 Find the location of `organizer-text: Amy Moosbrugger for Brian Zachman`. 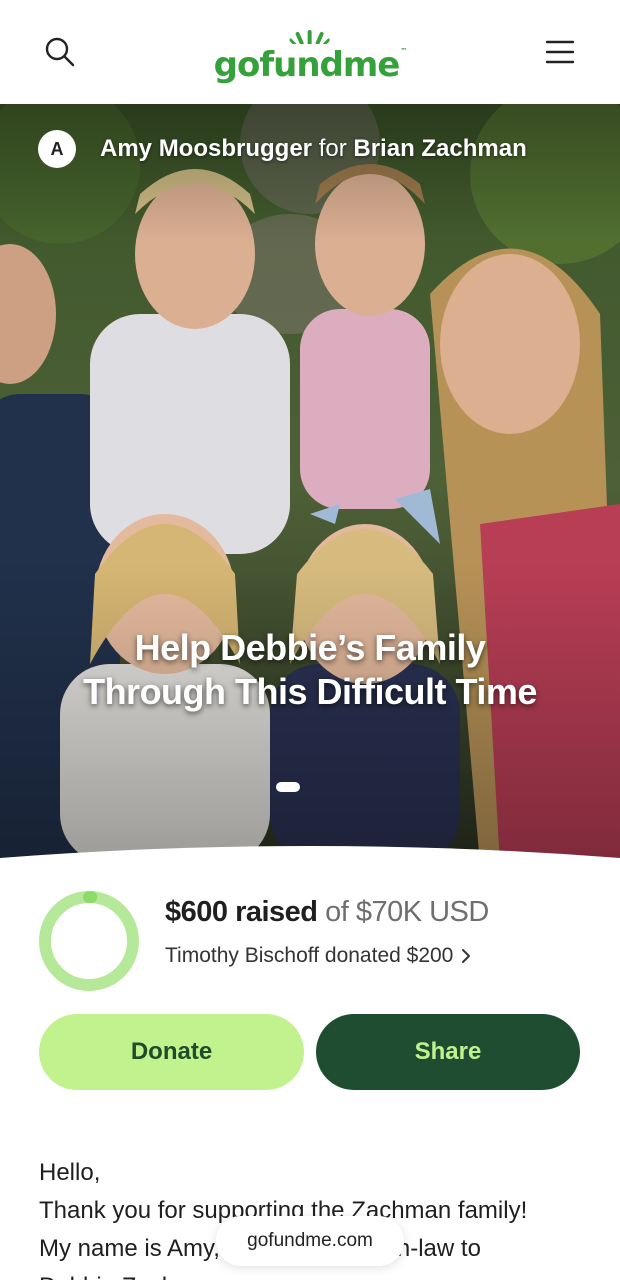

organizer-text: Amy Moosbrugger for Brian Zachman is located at coordinates (313, 149).